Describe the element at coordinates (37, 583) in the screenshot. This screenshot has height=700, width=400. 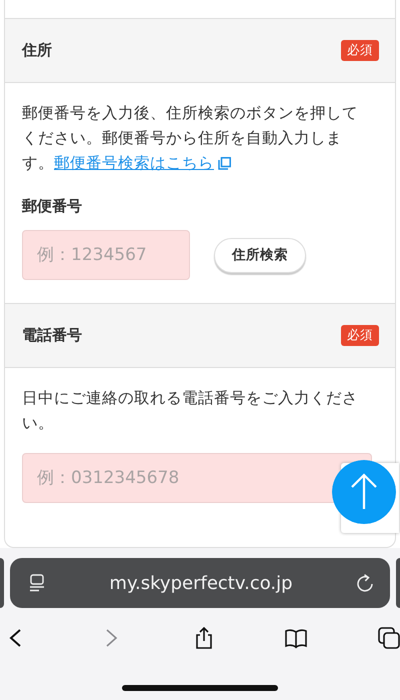
I see `page-menu-icon` at that location.